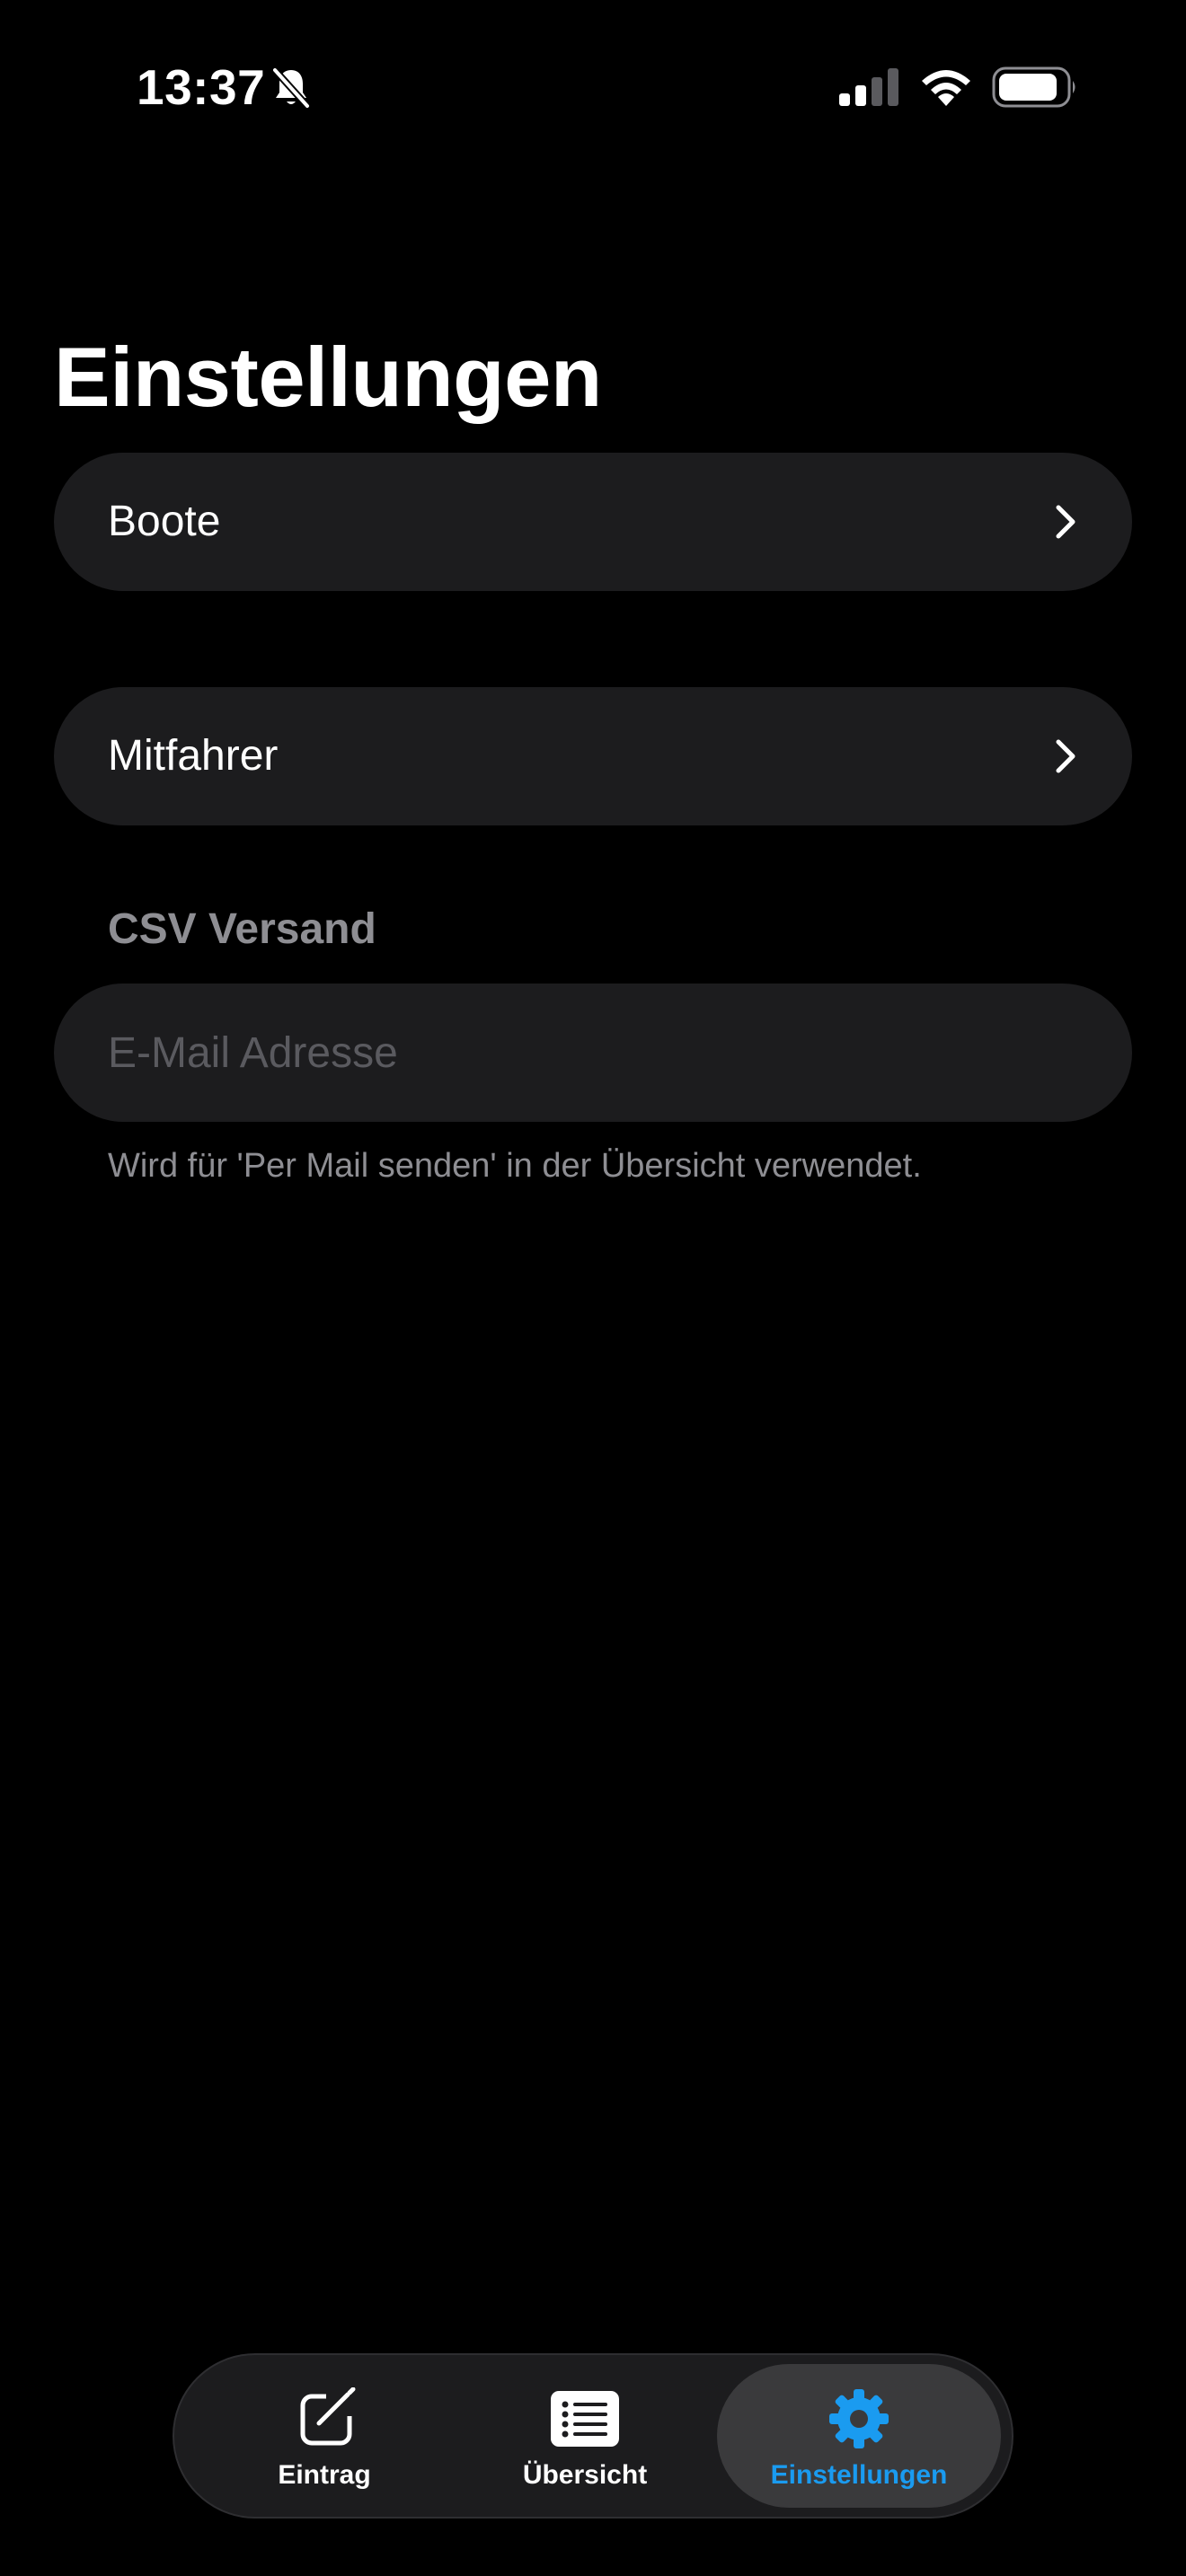 Image resolution: width=1186 pixels, height=2576 pixels. I want to click on cellular-signal-icon, so click(868, 87).